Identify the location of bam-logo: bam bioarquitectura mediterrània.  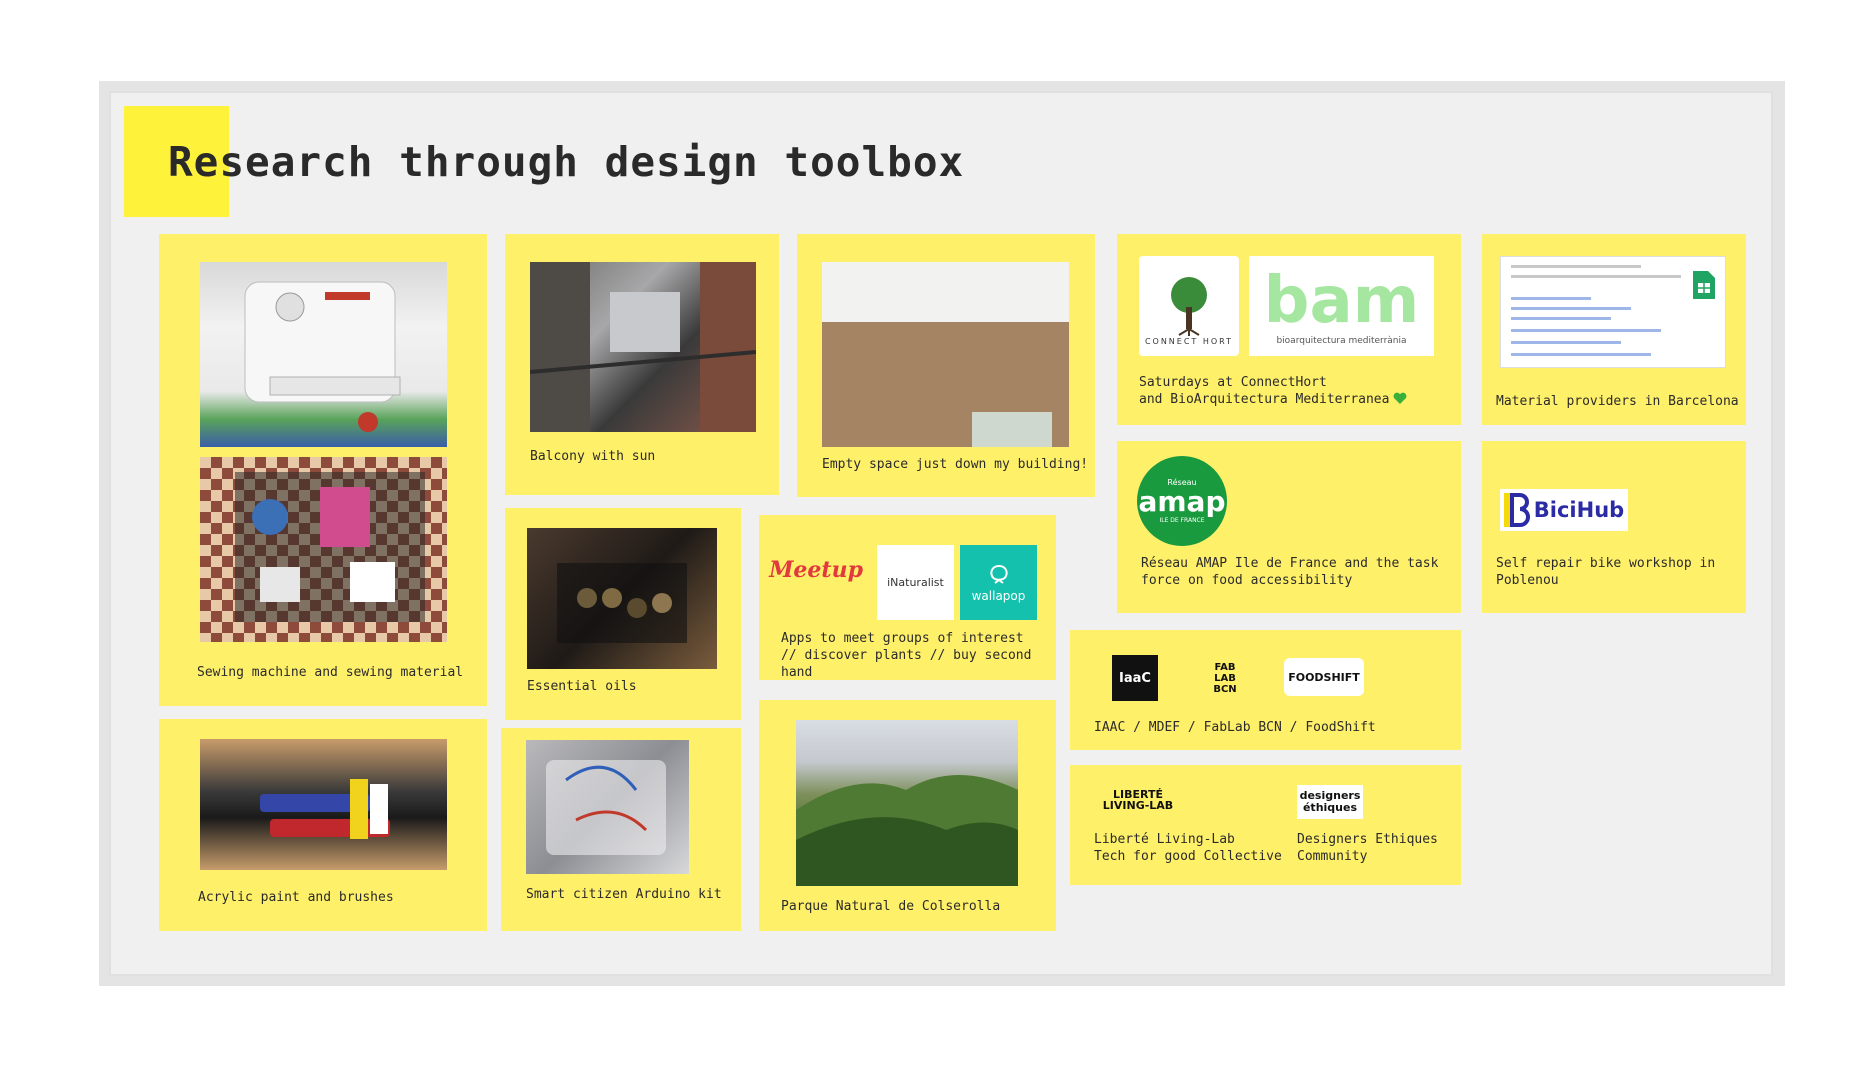
(1341, 306).